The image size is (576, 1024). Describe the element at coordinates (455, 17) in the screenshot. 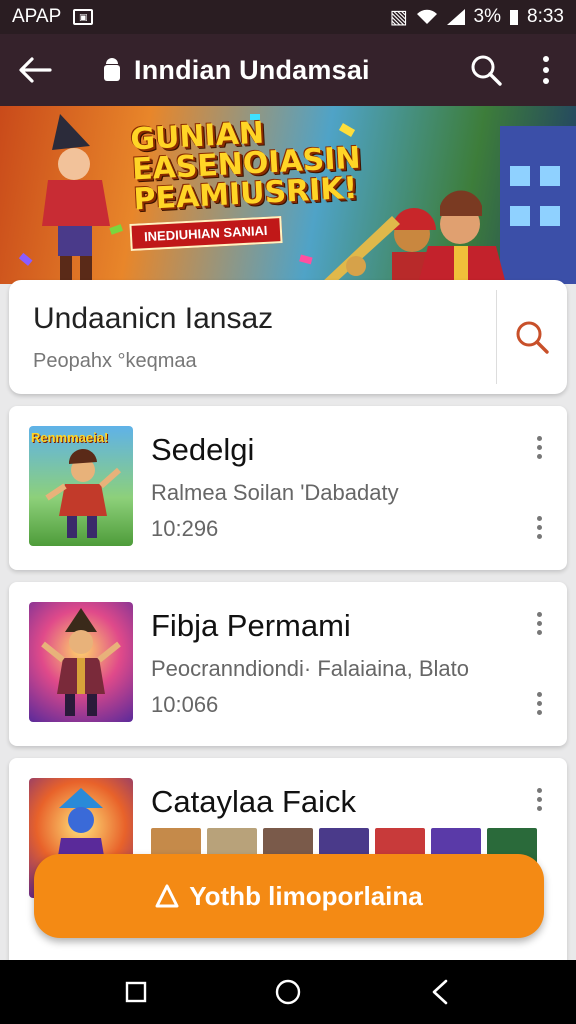

I see `signal-icon` at that location.